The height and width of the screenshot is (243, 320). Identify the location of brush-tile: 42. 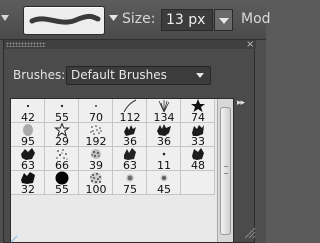
(28, 111).